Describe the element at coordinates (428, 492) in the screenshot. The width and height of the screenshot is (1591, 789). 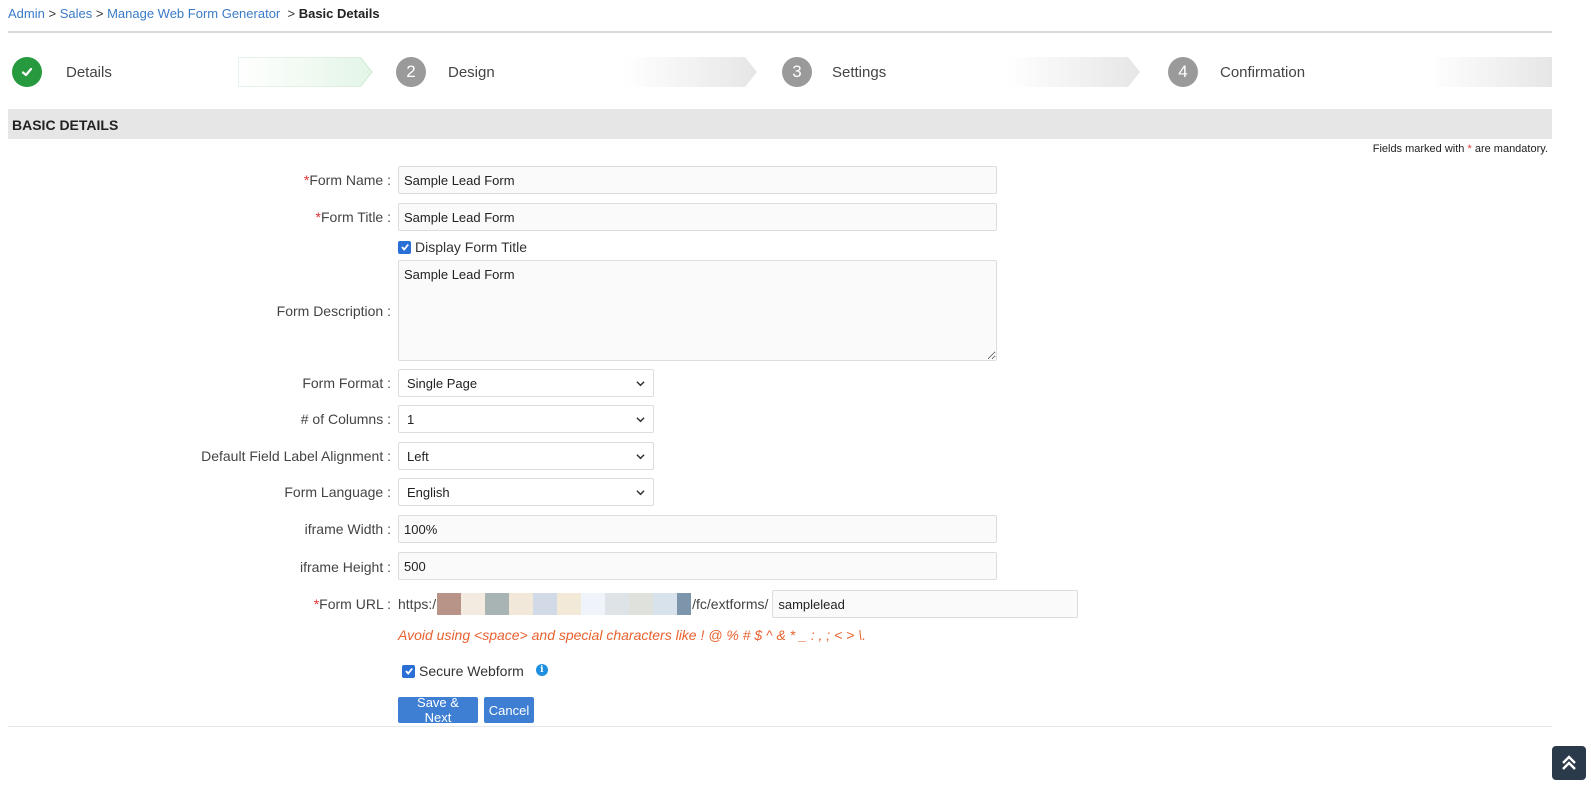
I see `form-language-value: English` at that location.